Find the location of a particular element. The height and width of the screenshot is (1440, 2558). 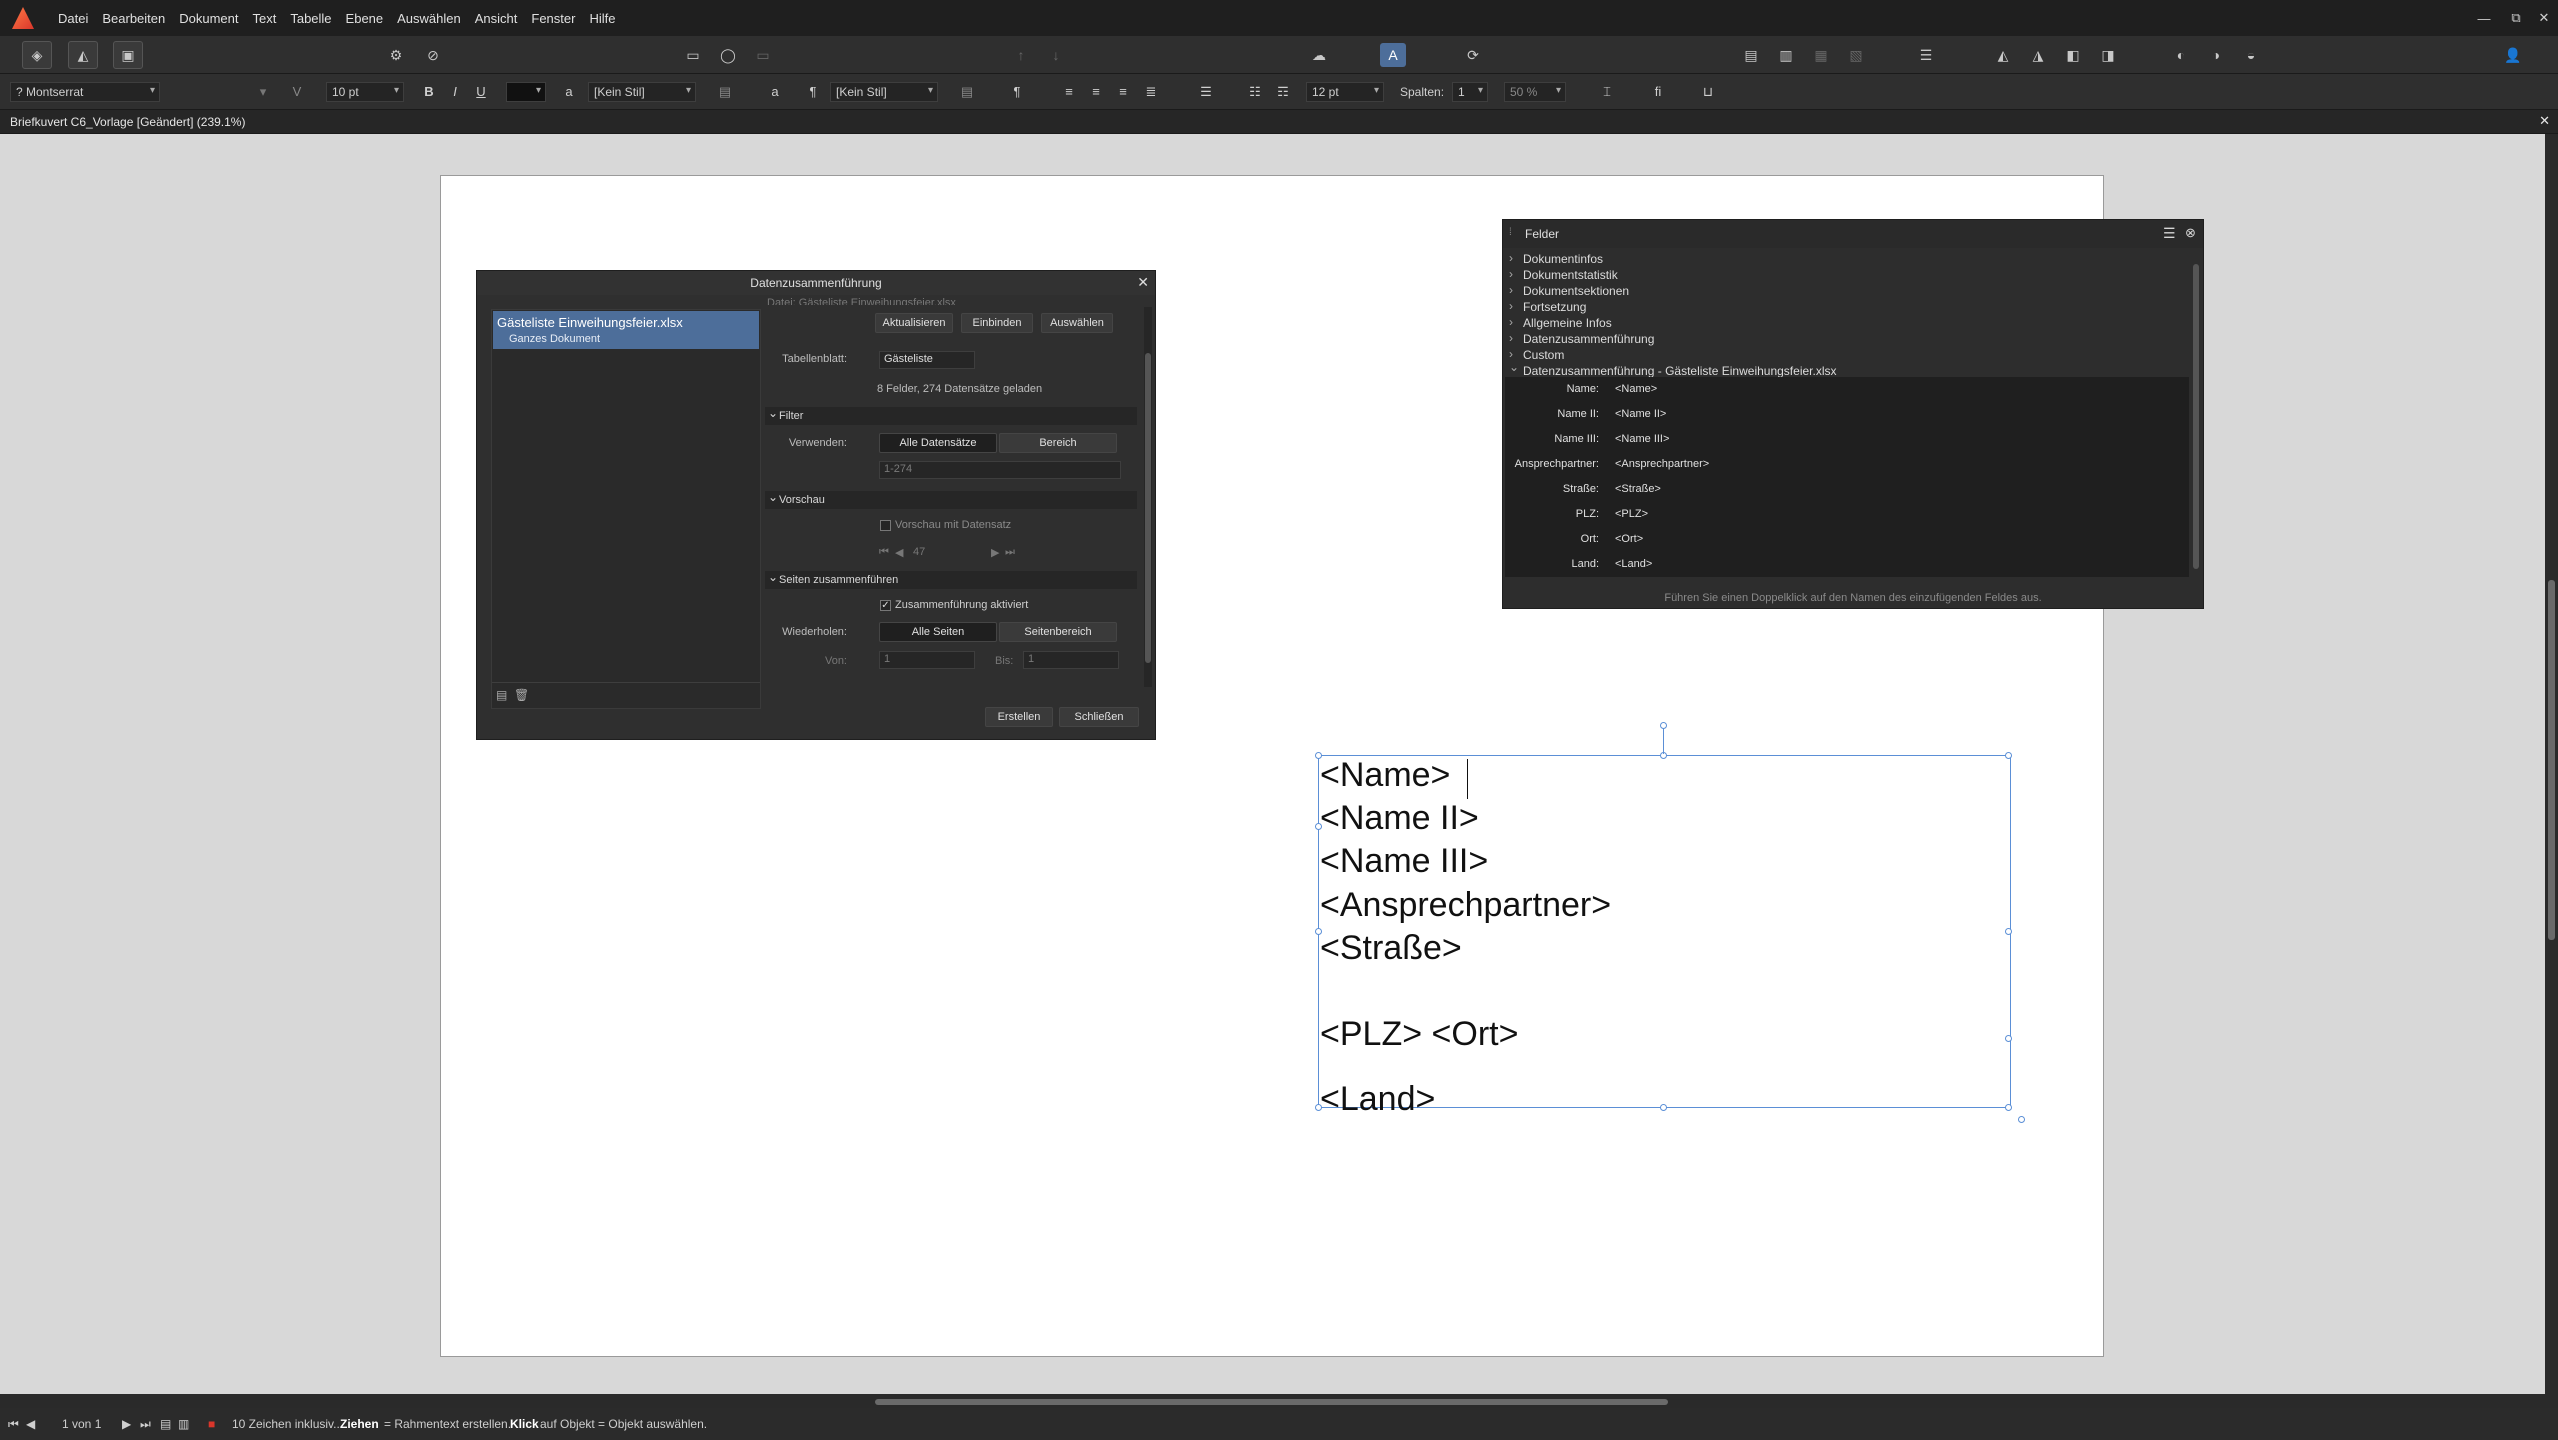

group-custom: Custom is located at coordinates (1536, 354).